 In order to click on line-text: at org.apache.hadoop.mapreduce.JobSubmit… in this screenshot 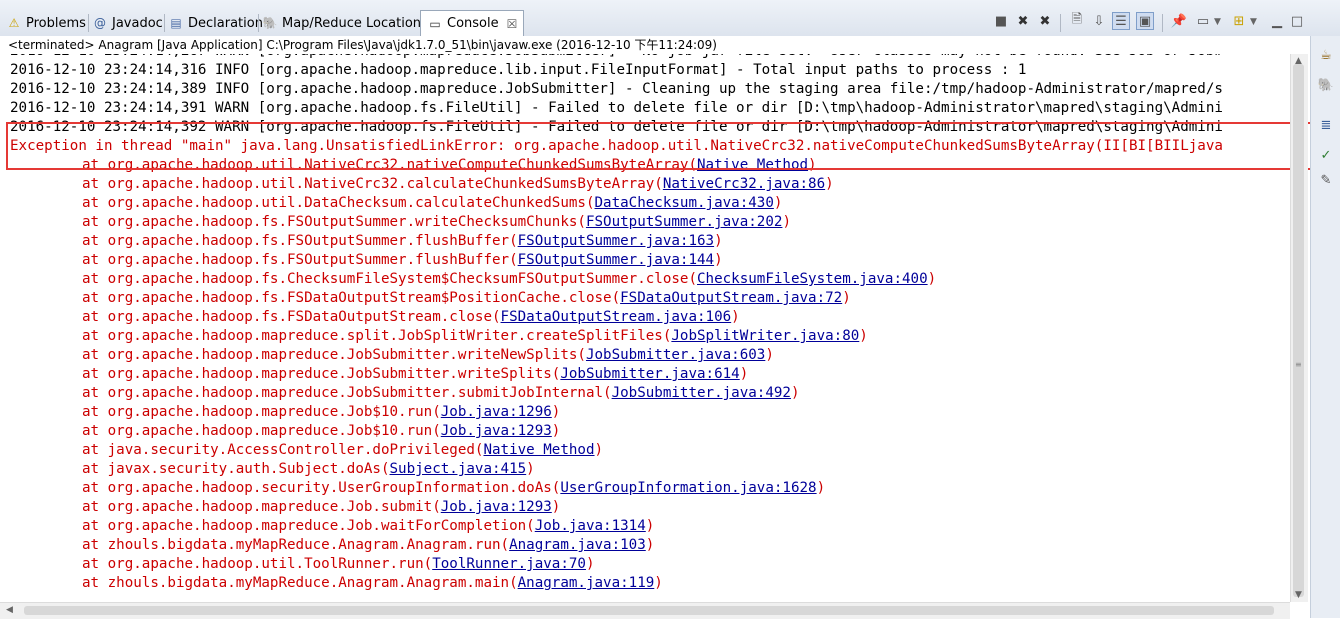, I will do `click(347, 393)`.